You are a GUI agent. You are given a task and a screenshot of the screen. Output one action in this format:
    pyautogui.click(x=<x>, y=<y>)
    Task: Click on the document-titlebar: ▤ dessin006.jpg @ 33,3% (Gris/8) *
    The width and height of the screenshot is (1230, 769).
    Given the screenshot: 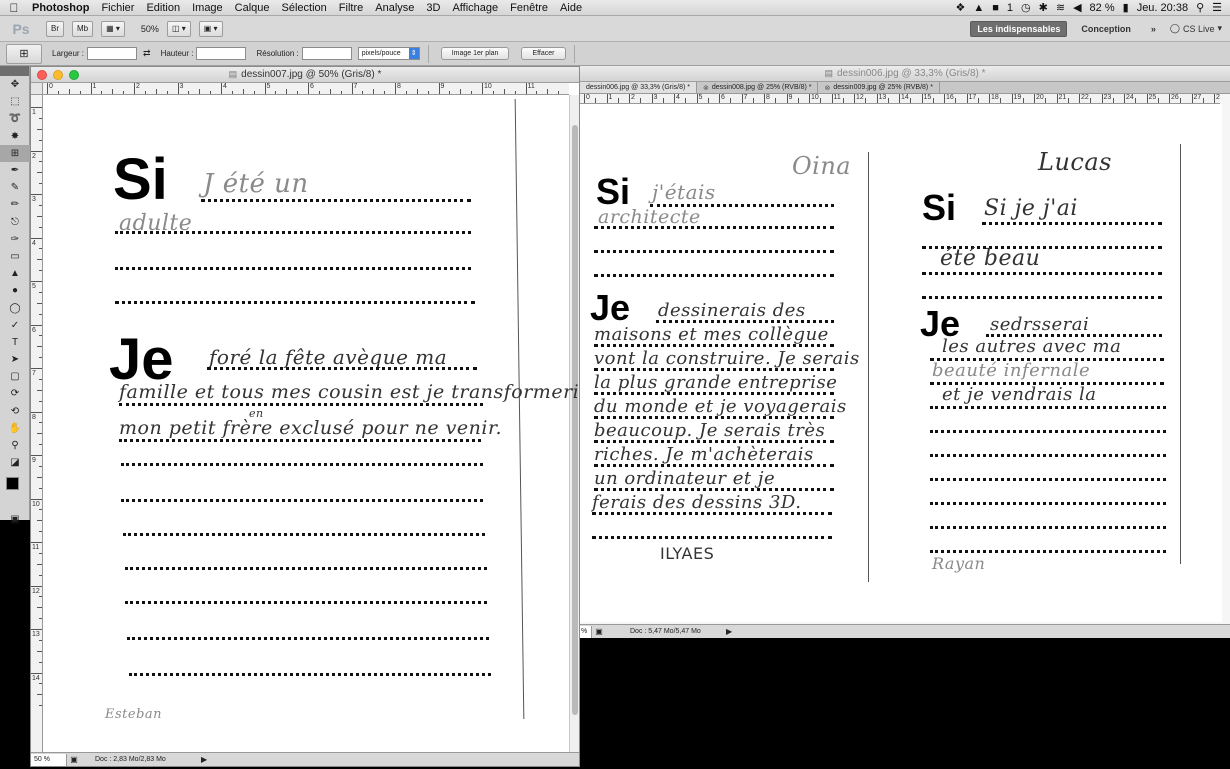 What is the action you would take?
    pyautogui.click(x=905, y=74)
    